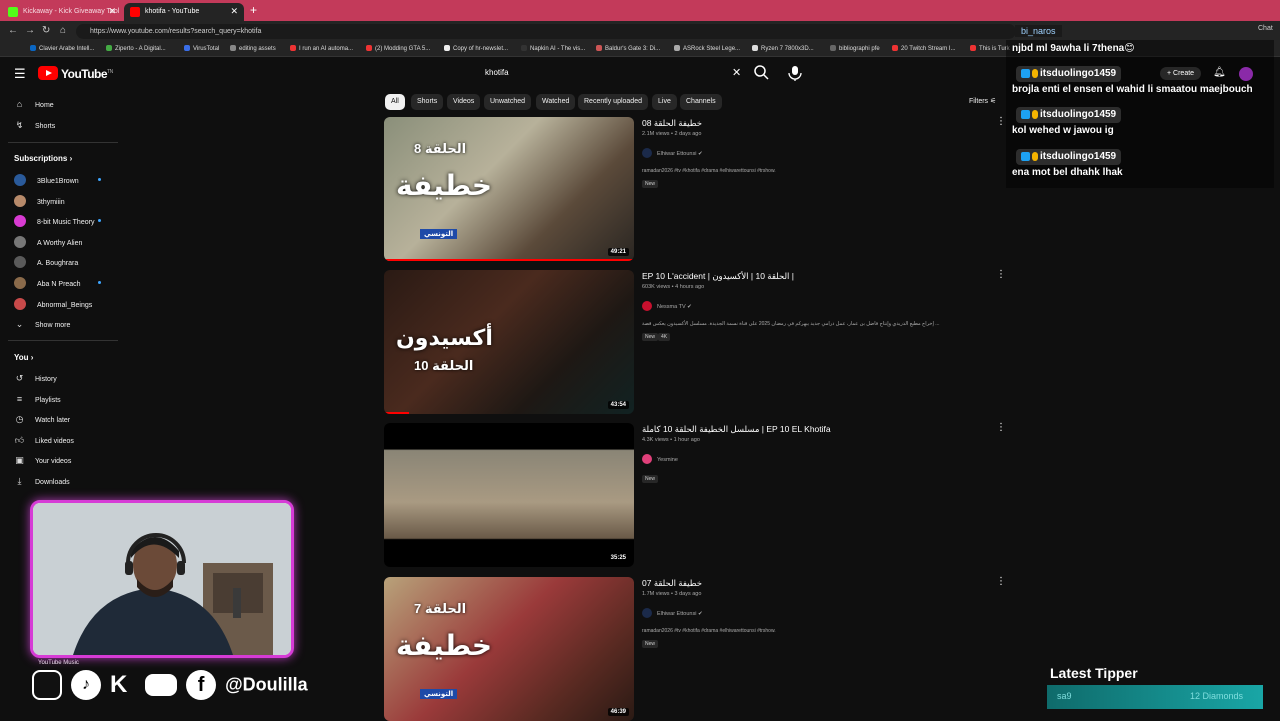 The height and width of the screenshot is (721, 1280). I want to click on chat-label: Chat, so click(1265, 28).